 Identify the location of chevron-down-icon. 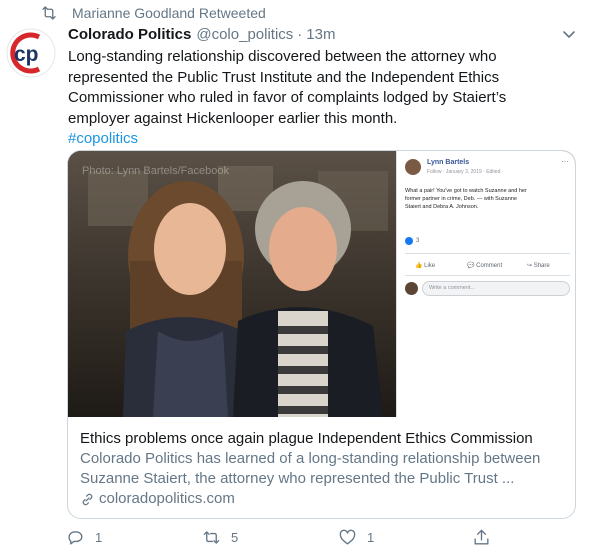
(569, 34).